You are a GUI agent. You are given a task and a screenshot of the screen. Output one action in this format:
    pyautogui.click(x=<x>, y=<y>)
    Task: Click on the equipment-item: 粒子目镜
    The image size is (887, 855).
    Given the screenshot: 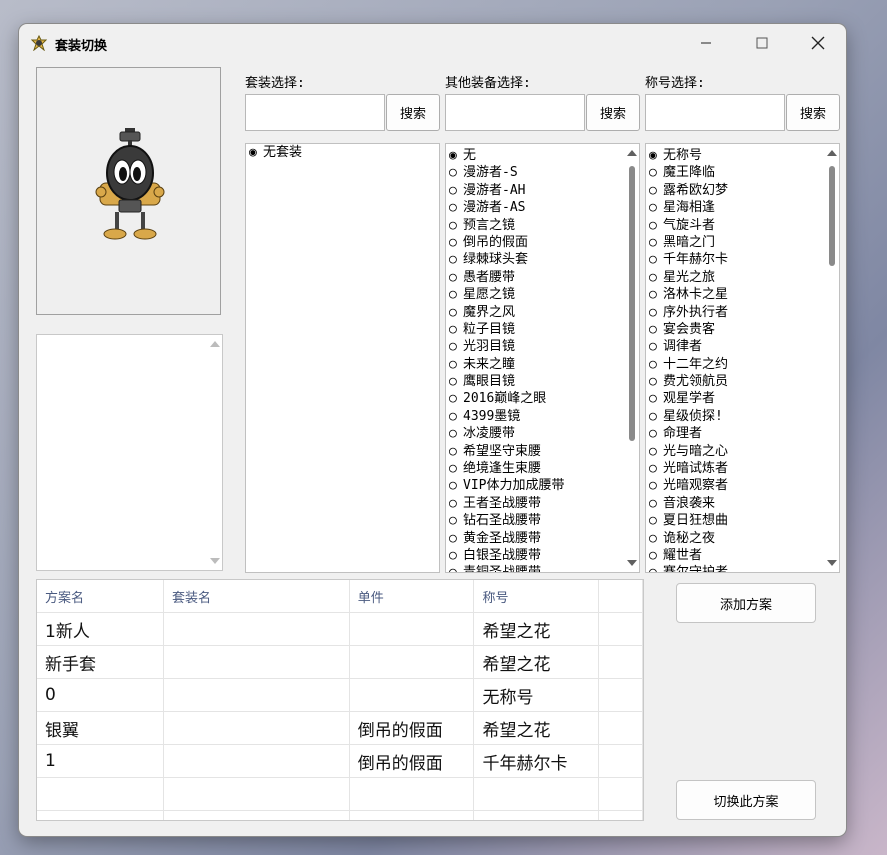 What is the action you would take?
    pyautogui.click(x=542, y=329)
    